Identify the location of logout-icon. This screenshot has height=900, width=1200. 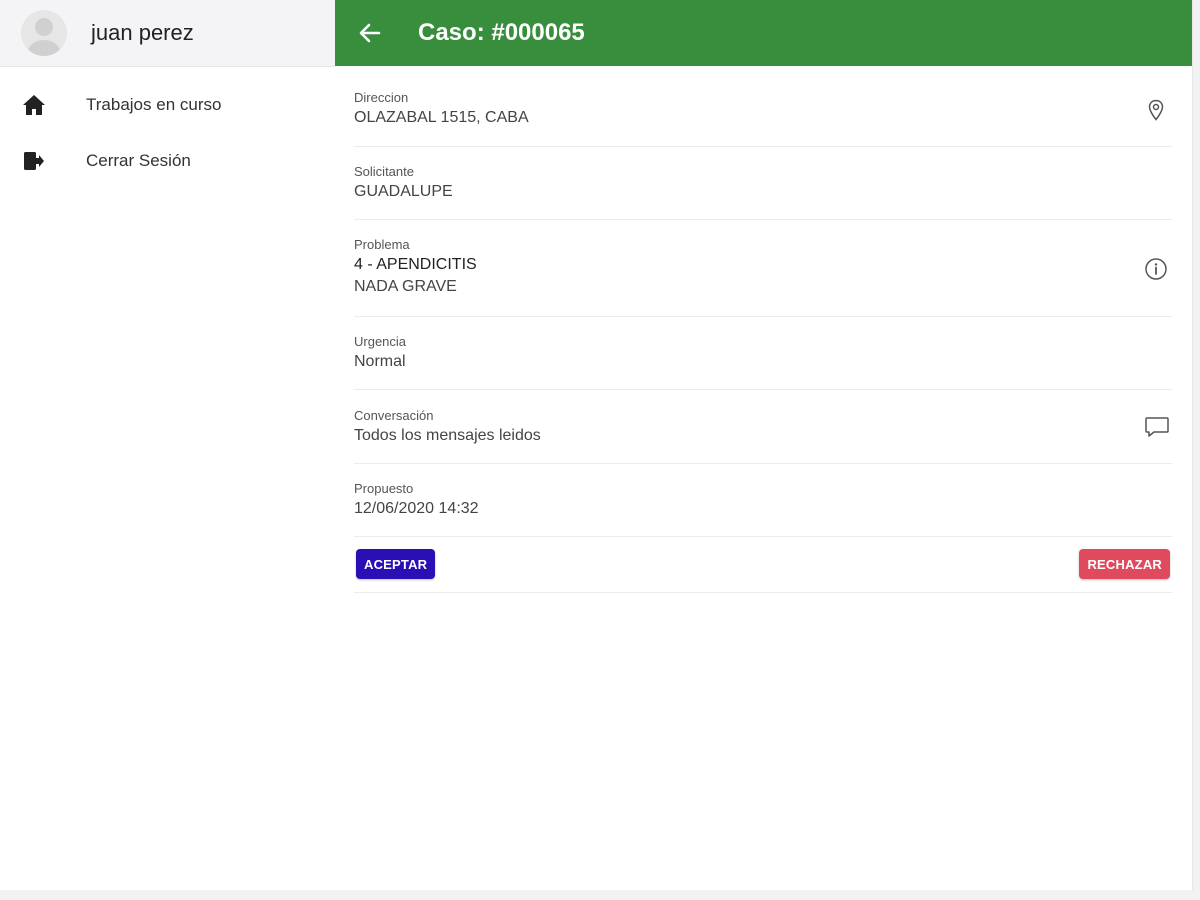
(34, 161).